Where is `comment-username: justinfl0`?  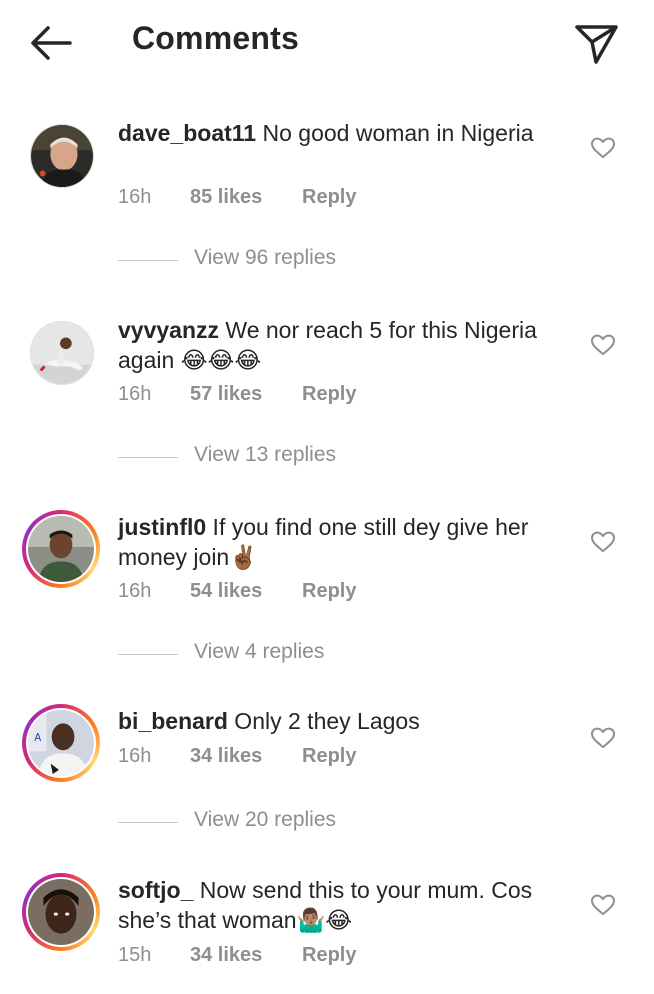 comment-username: justinfl0 is located at coordinates (162, 527).